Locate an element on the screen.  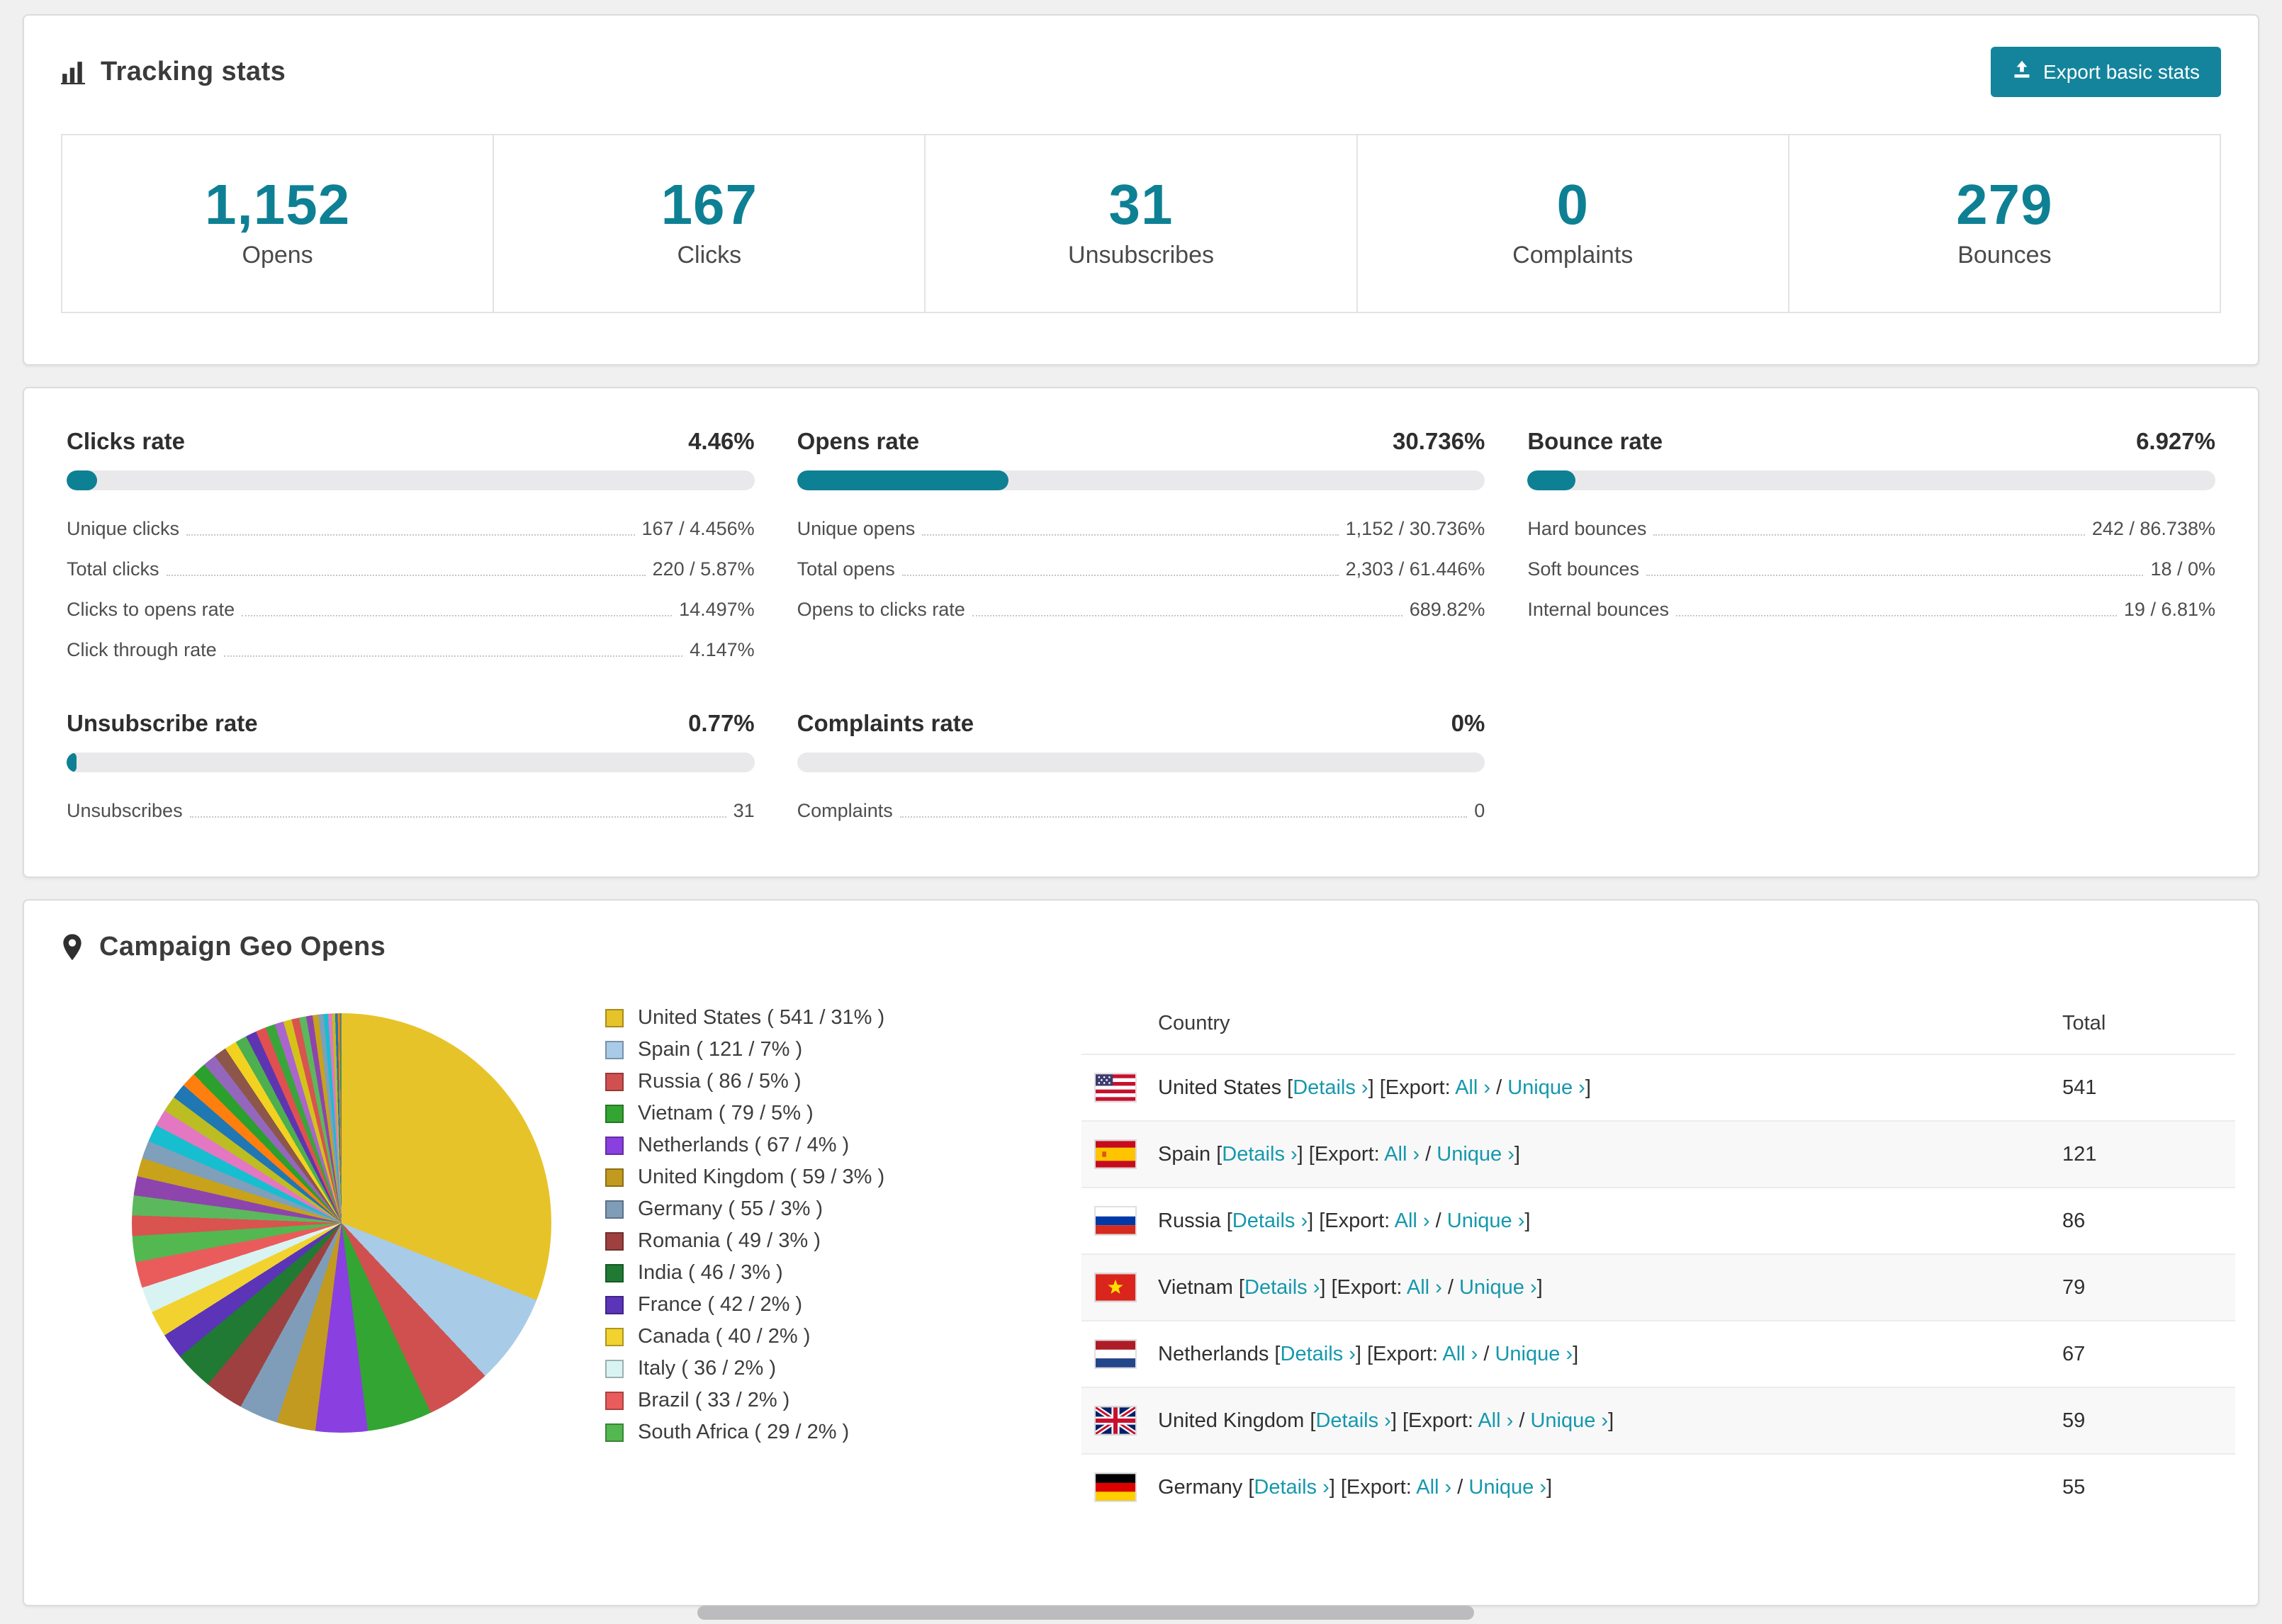
rate-detail-value: 220 / 5.87% is located at coordinates (704, 569).